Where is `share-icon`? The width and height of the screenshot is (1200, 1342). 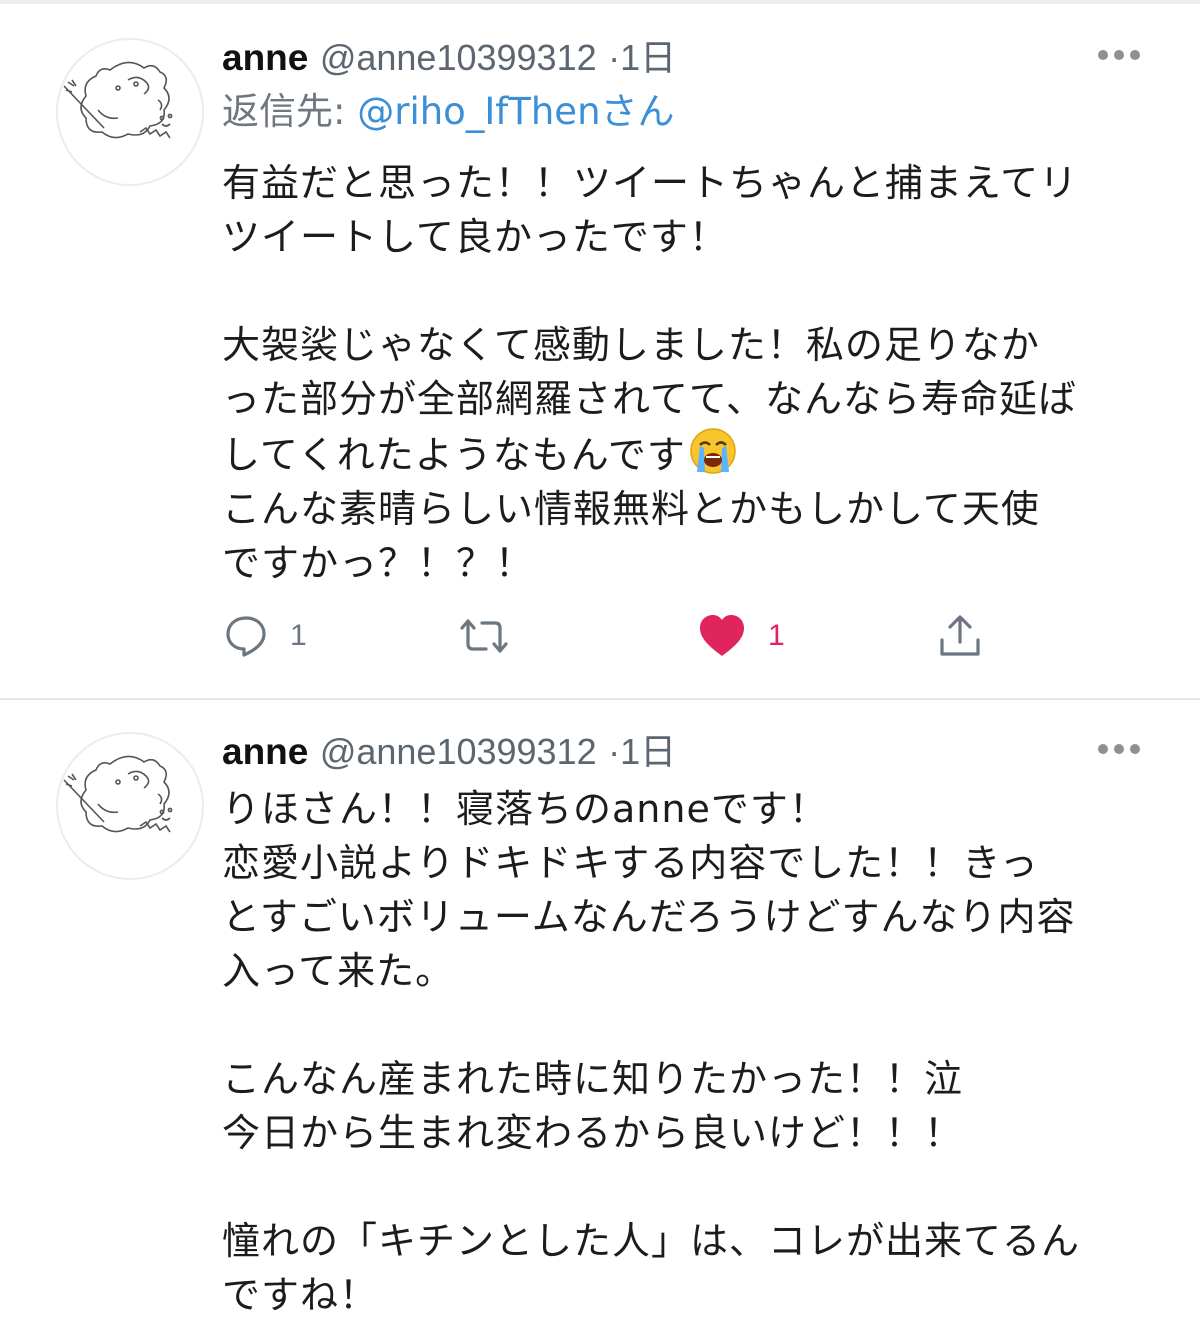
share-icon is located at coordinates (960, 635).